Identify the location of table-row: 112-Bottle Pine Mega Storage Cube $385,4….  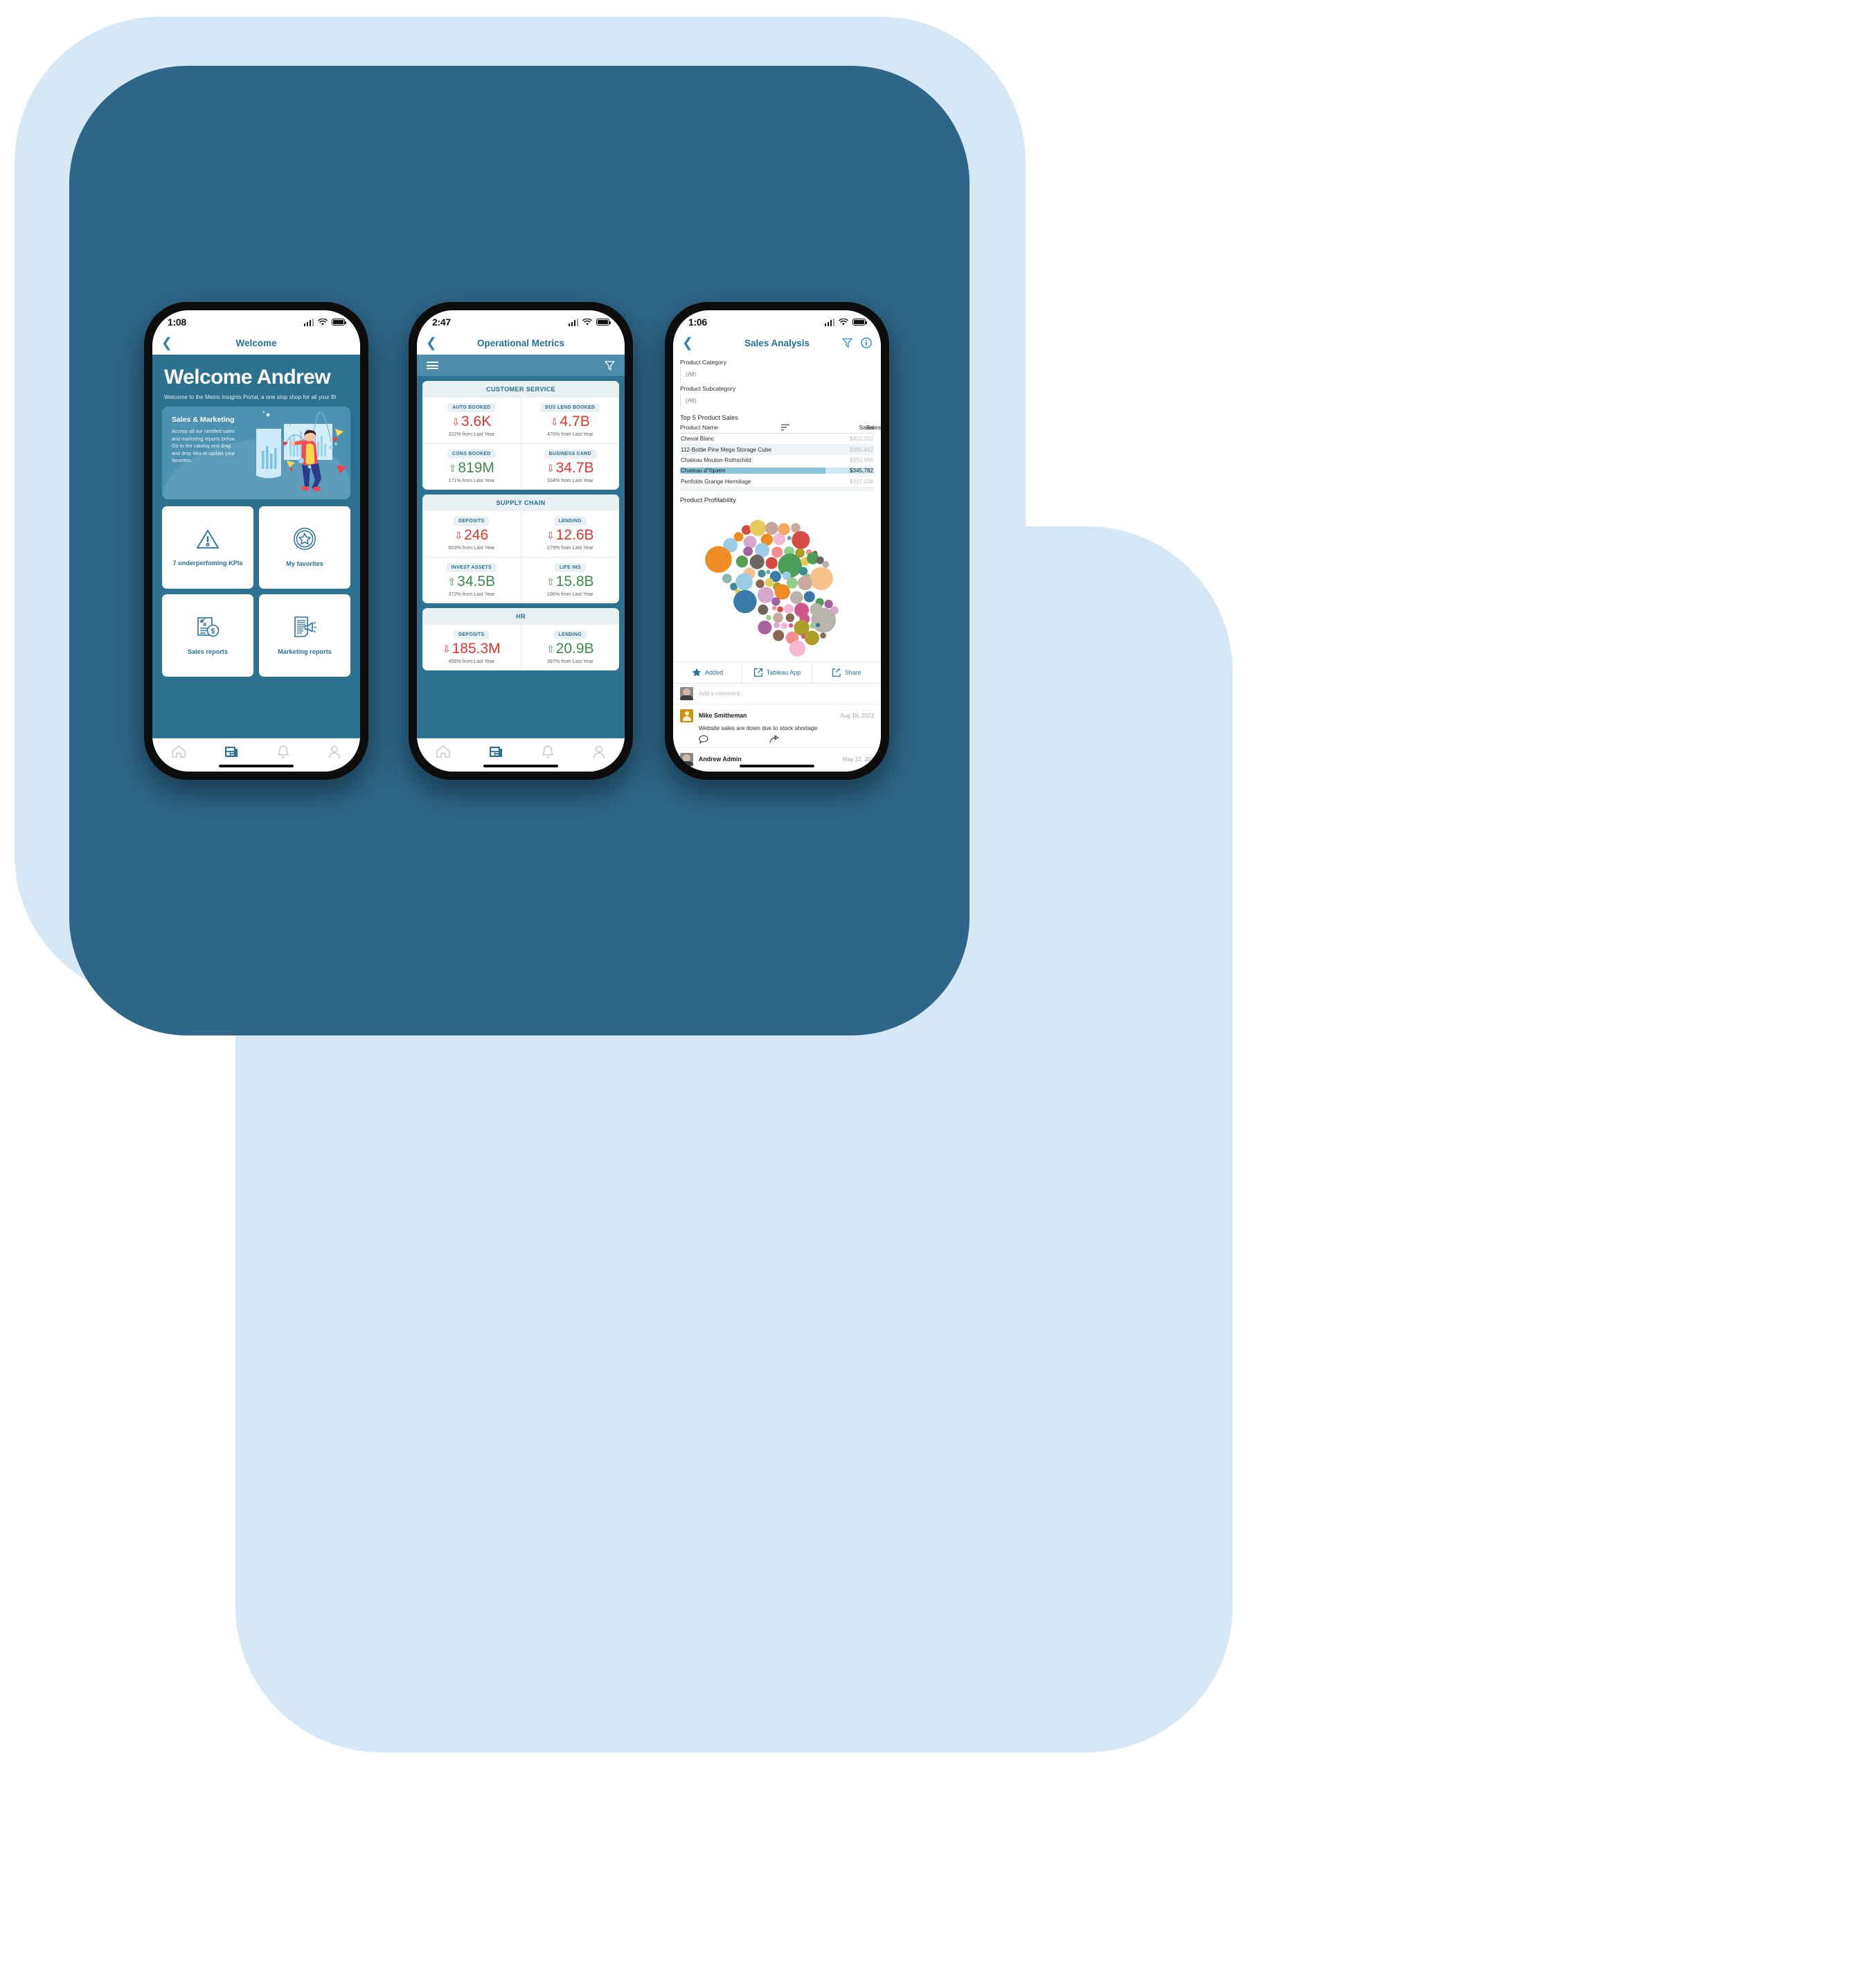
(777, 449).